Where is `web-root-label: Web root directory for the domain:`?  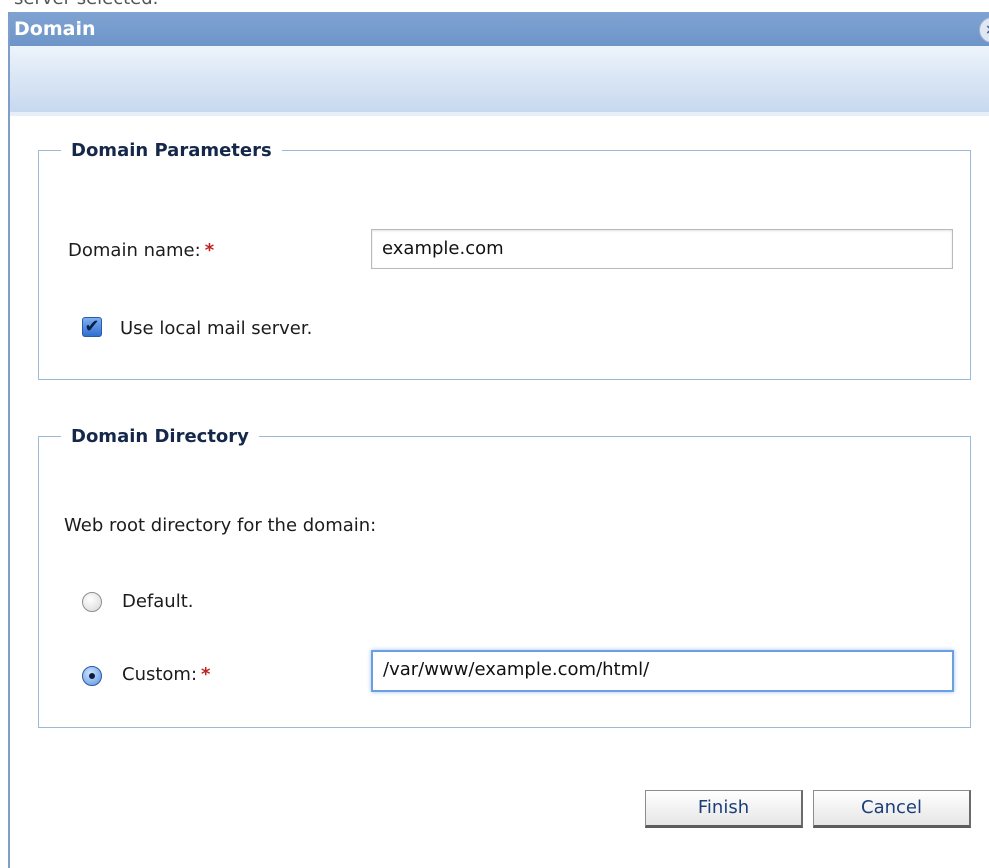 web-root-label: Web root directory for the domain: is located at coordinates (220, 525).